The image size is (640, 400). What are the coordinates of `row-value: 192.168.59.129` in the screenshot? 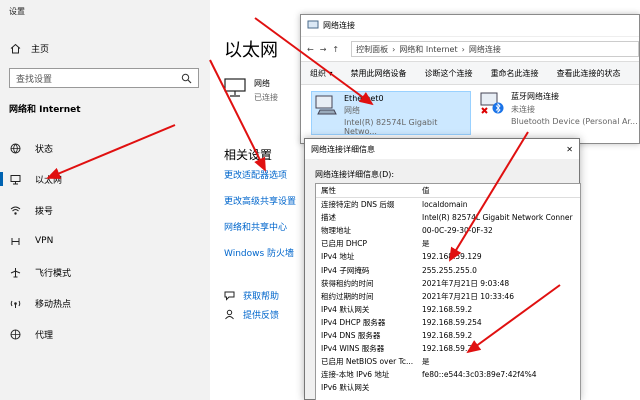 It's located at (452, 257).